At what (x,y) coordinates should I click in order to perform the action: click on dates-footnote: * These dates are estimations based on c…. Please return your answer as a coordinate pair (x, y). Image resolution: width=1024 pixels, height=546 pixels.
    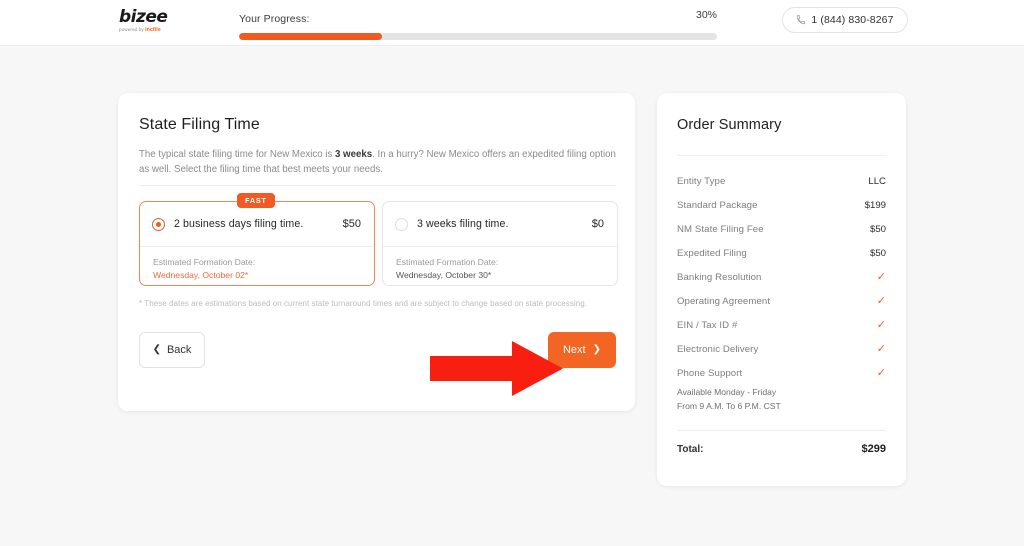
    Looking at the image, I should click on (363, 303).